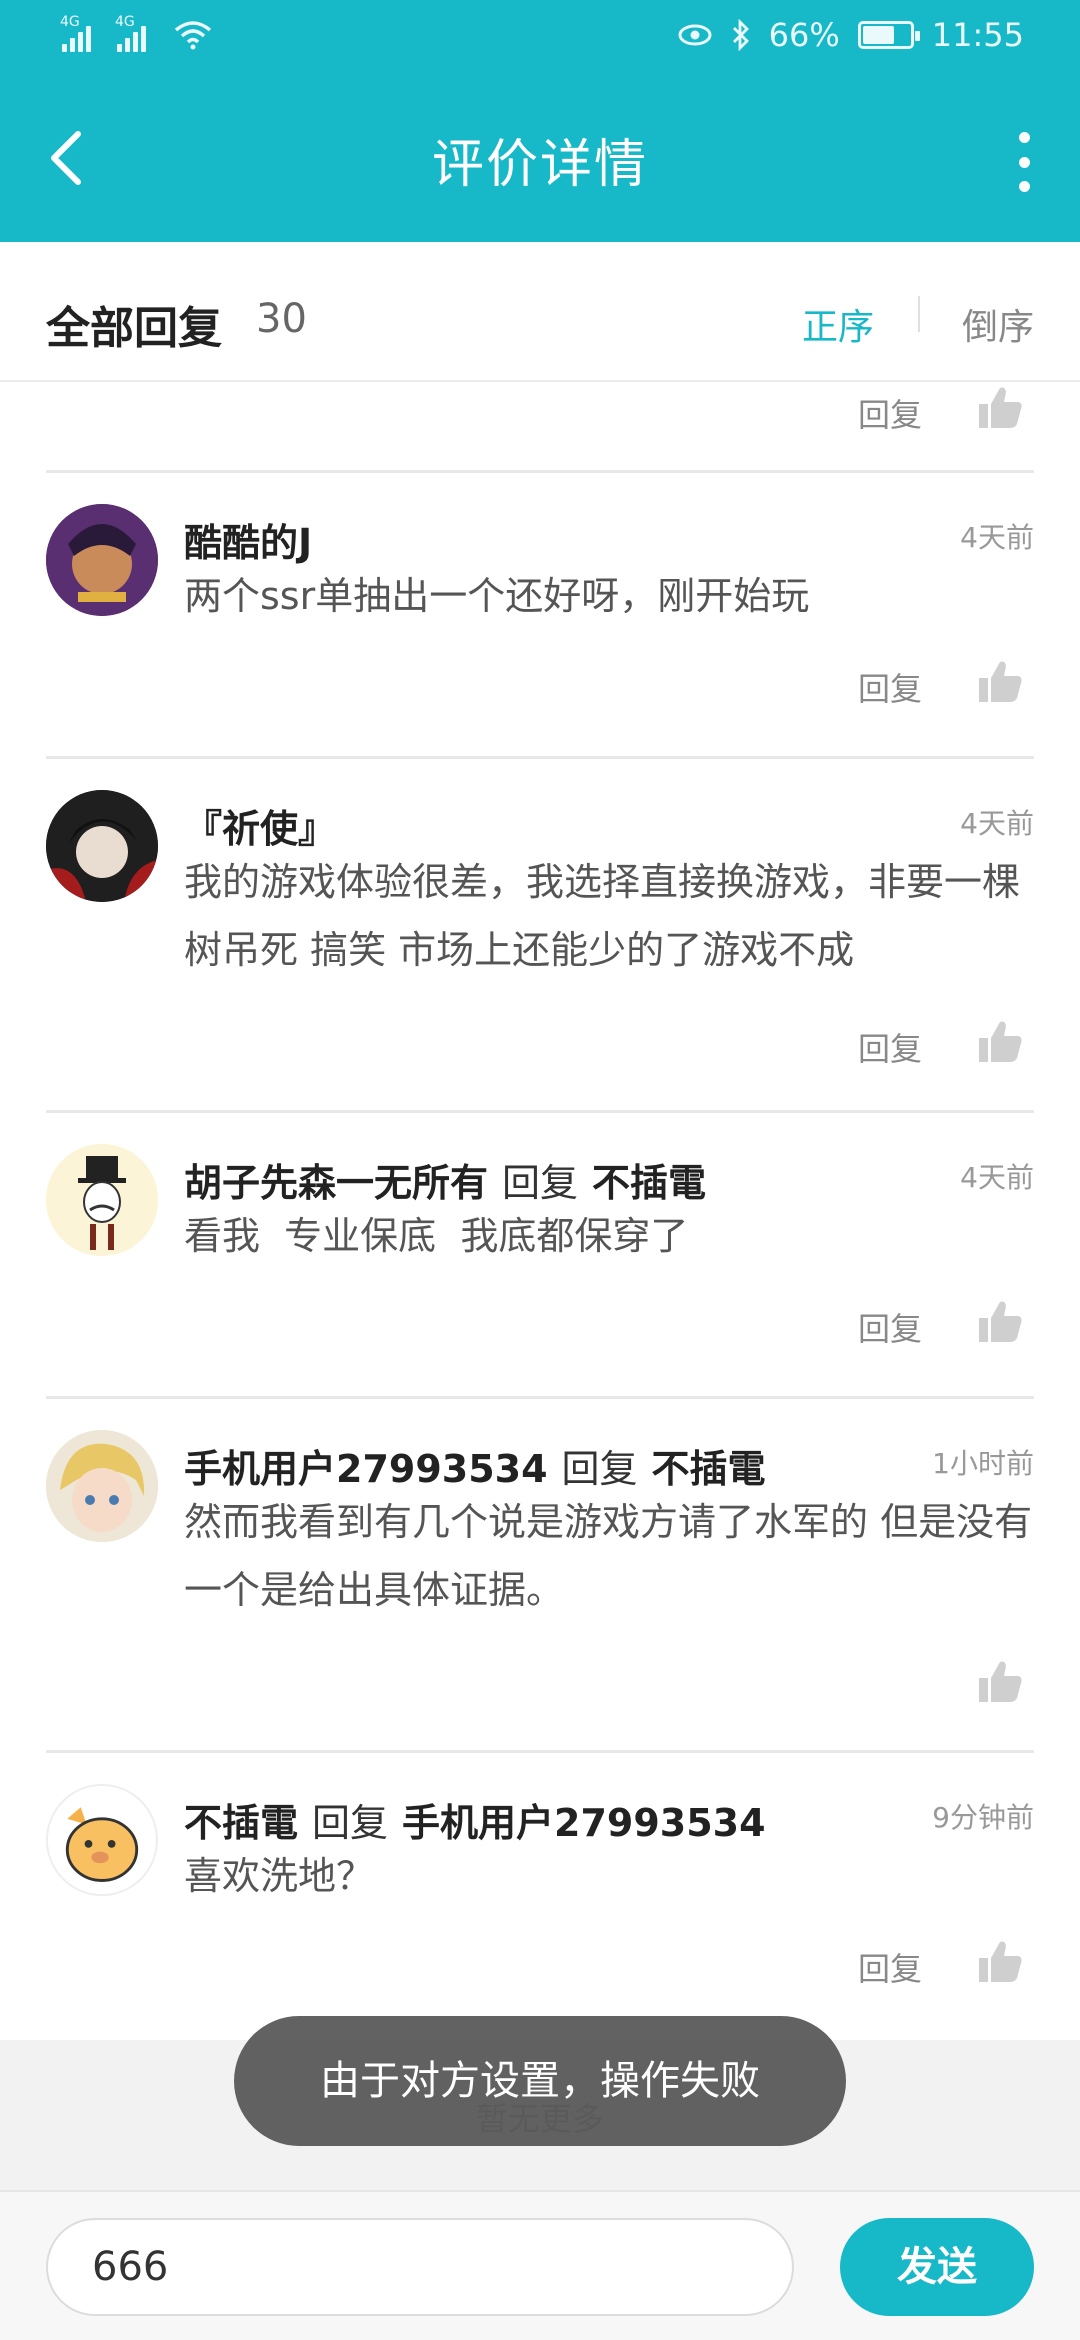 The width and height of the screenshot is (1080, 2340). I want to click on comment-author: 胡子先森一无所有 回复 不插電, so click(445, 1183).